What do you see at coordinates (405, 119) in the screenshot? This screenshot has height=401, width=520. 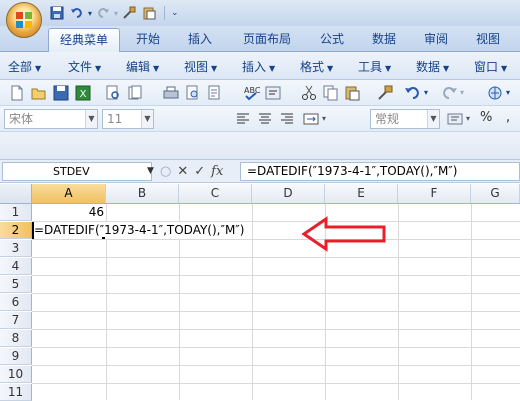 I see `number-format-combo: 常规 ▼` at bounding box center [405, 119].